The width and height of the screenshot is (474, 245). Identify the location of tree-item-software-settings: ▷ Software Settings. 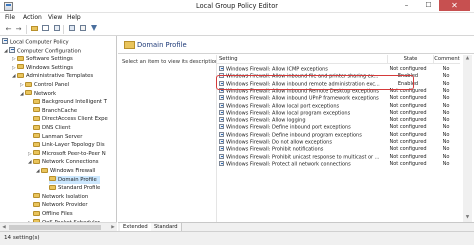
(42, 59).